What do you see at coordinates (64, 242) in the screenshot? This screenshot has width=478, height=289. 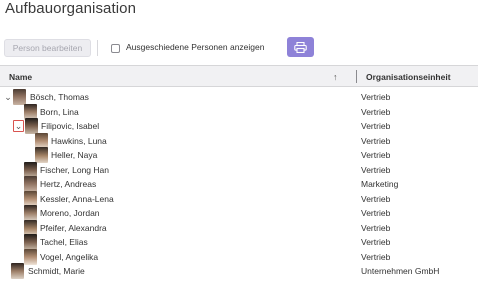 I see `person-name: Tachel, Elias` at bounding box center [64, 242].